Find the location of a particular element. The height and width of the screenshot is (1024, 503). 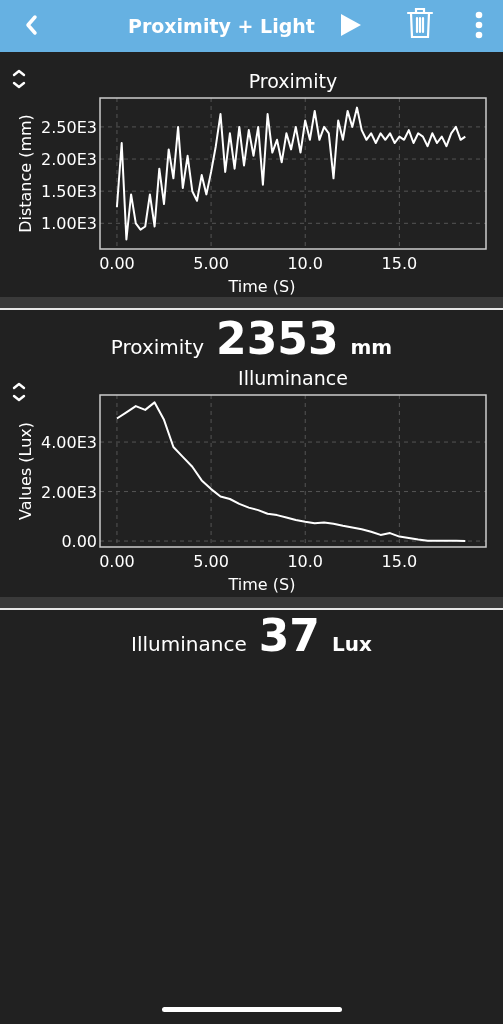

header-title: Proximity + Light is located at coordinates (221, 26).